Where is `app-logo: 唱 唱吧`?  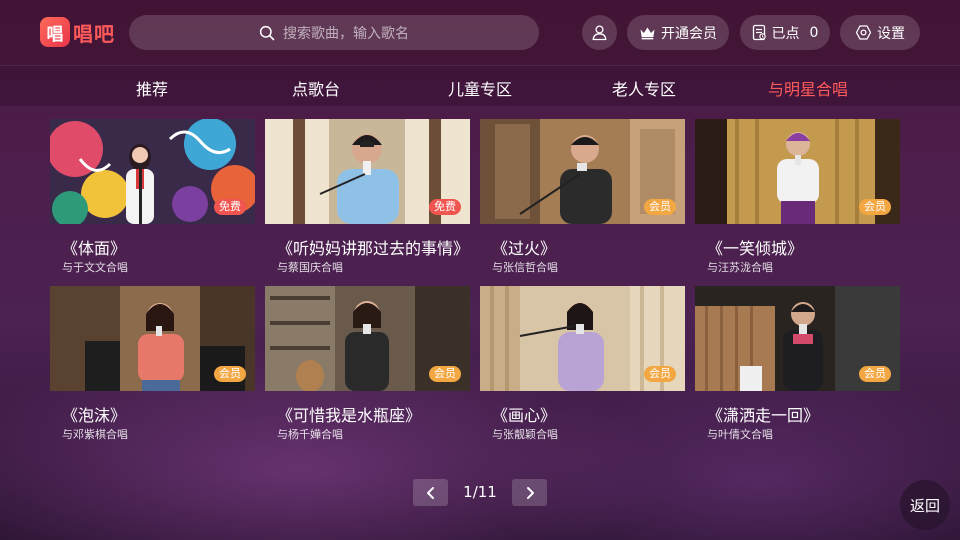
app-logo: 唱 唱吧 is located at coordinates (77, 32).